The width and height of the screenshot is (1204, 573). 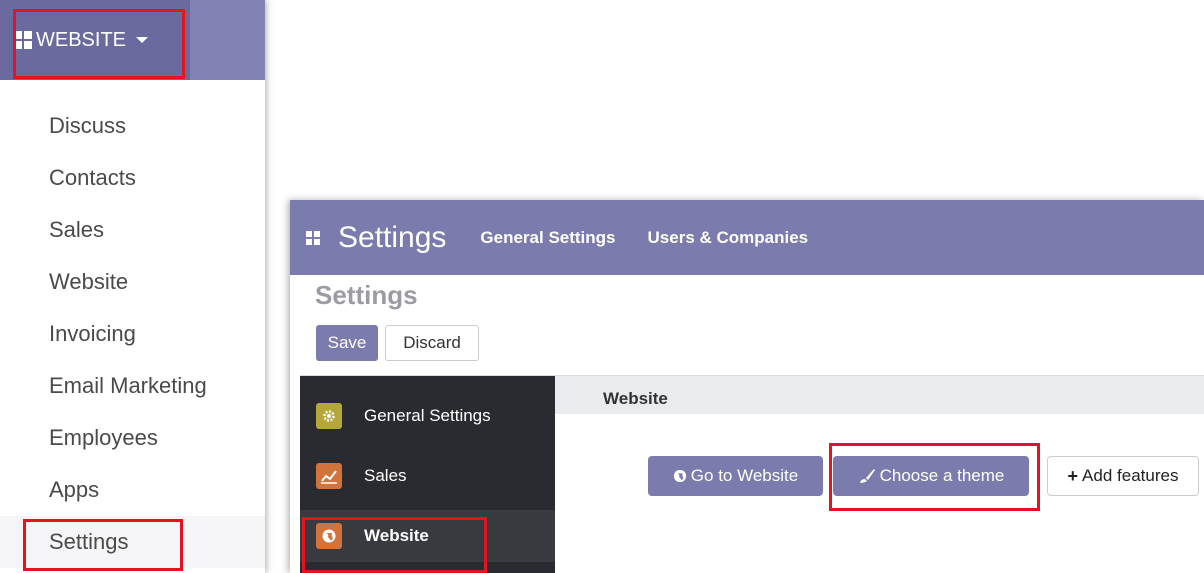 I want to click on settings-sidebar: General Settings Sales Website, so click(x=427, y=474).